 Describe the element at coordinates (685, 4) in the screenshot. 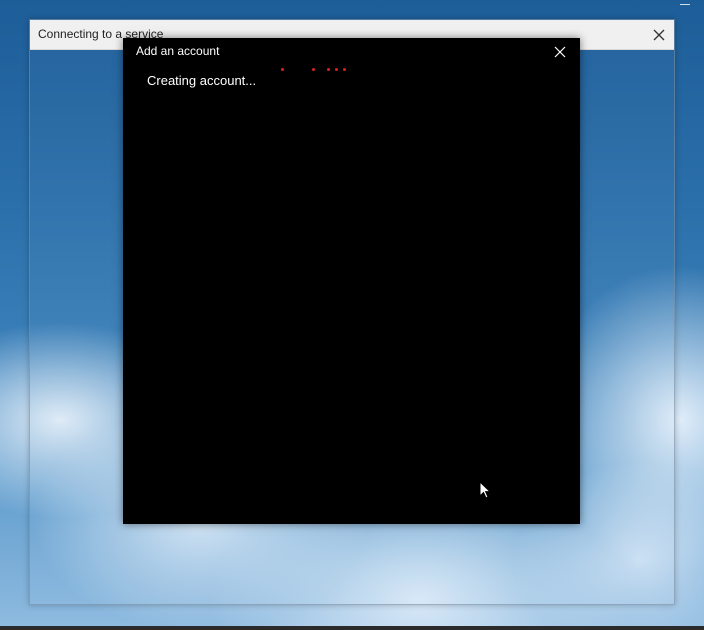

I see `minimize-icon` at that location.